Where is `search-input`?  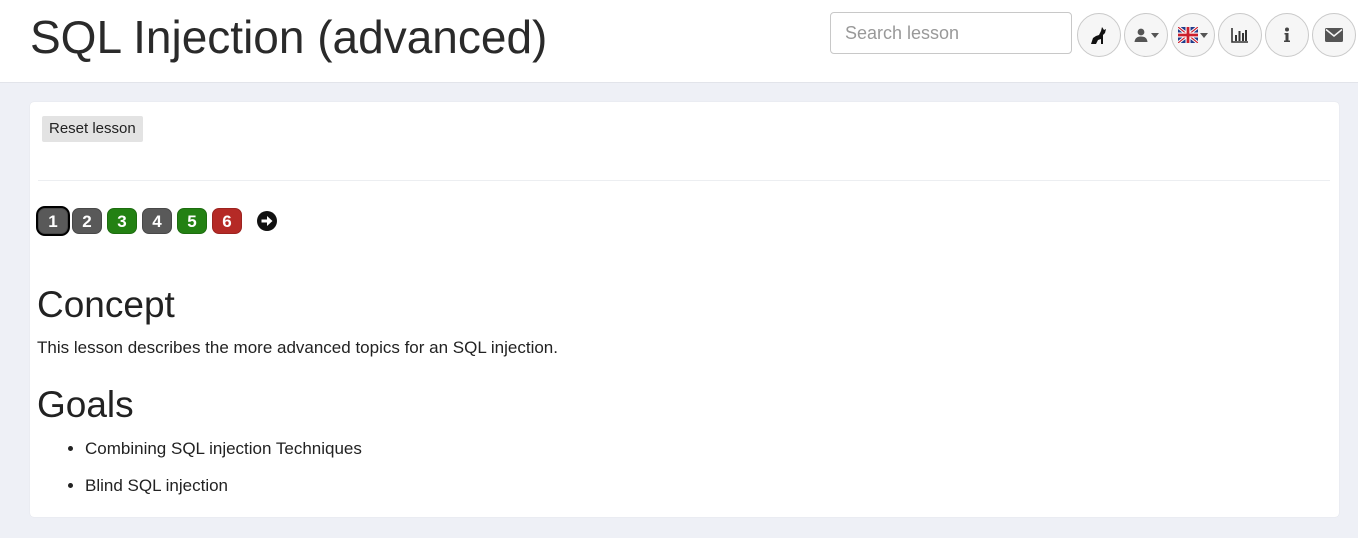 search-input is located at coordinates (951, 33).